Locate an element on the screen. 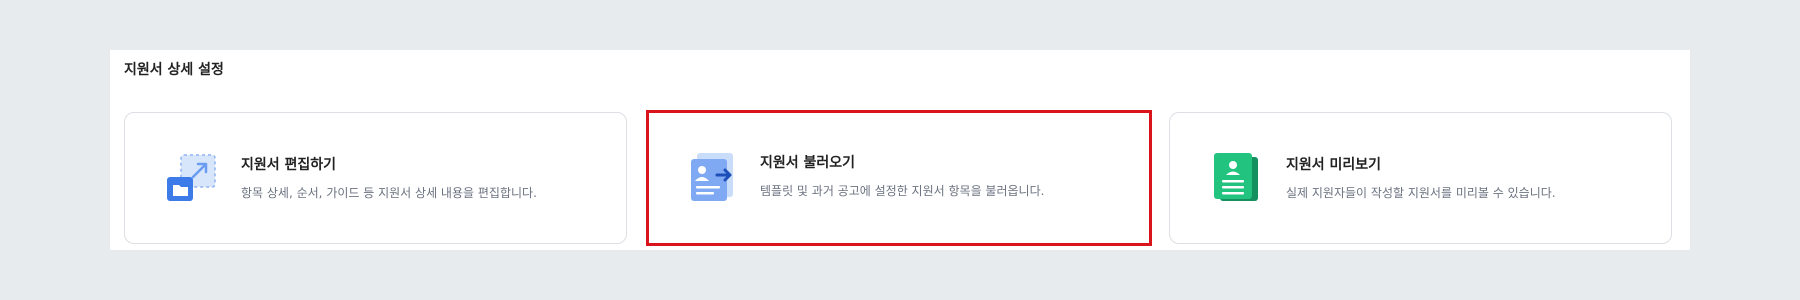 The image size is (1800, 300). preview-document-icon is located at coordinates (1236, 179).